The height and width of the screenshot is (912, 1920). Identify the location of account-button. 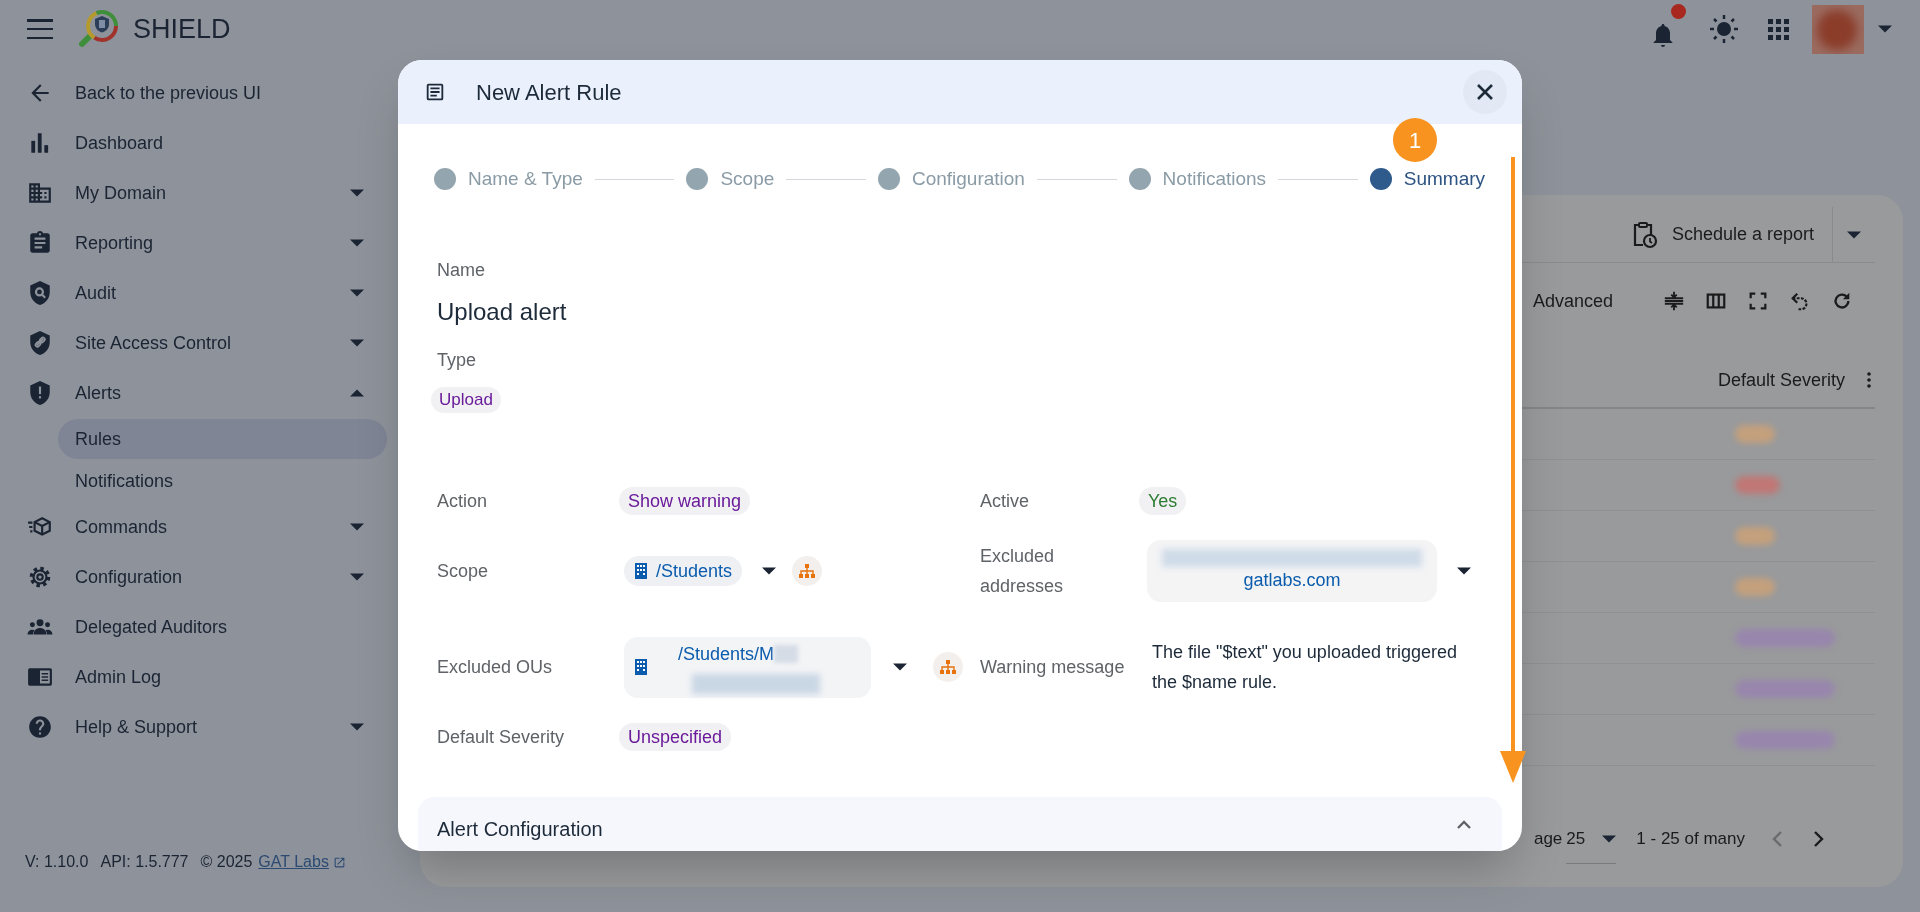
(1852, 29).